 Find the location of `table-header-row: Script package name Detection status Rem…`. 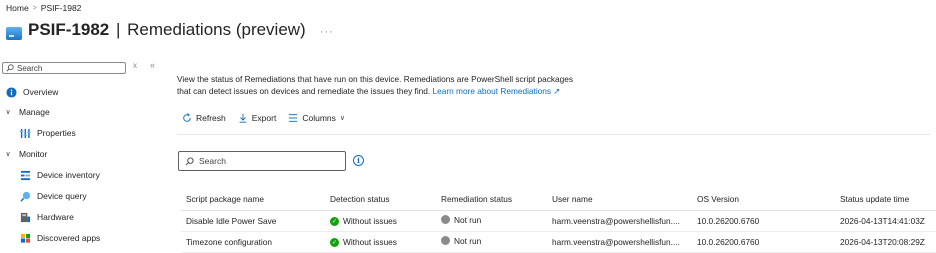

table-header-row: Script package name Detection status Rem… is located at coordinates (558, 200).